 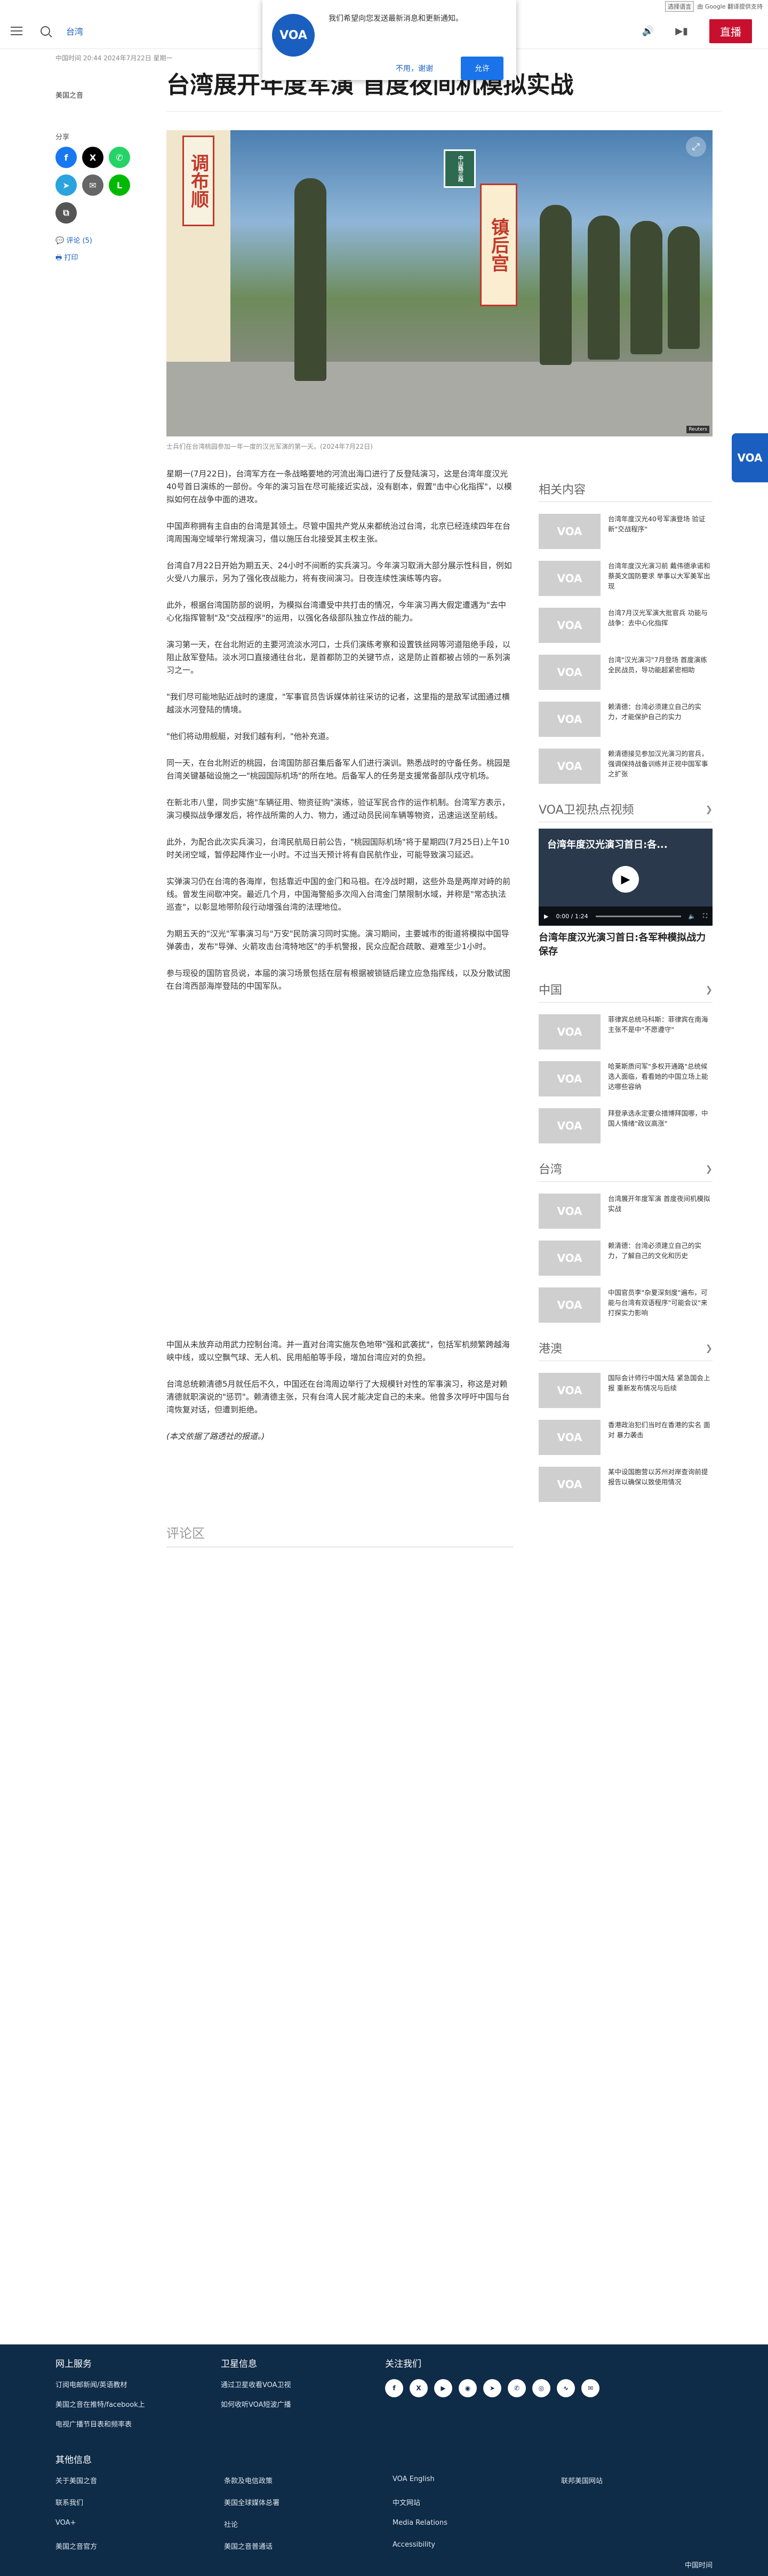 What do you see at coordinates (586, 810) in the screenshot?
I see `video-section-title: VOA卫视热点视频` at bounding box center [586, 810].